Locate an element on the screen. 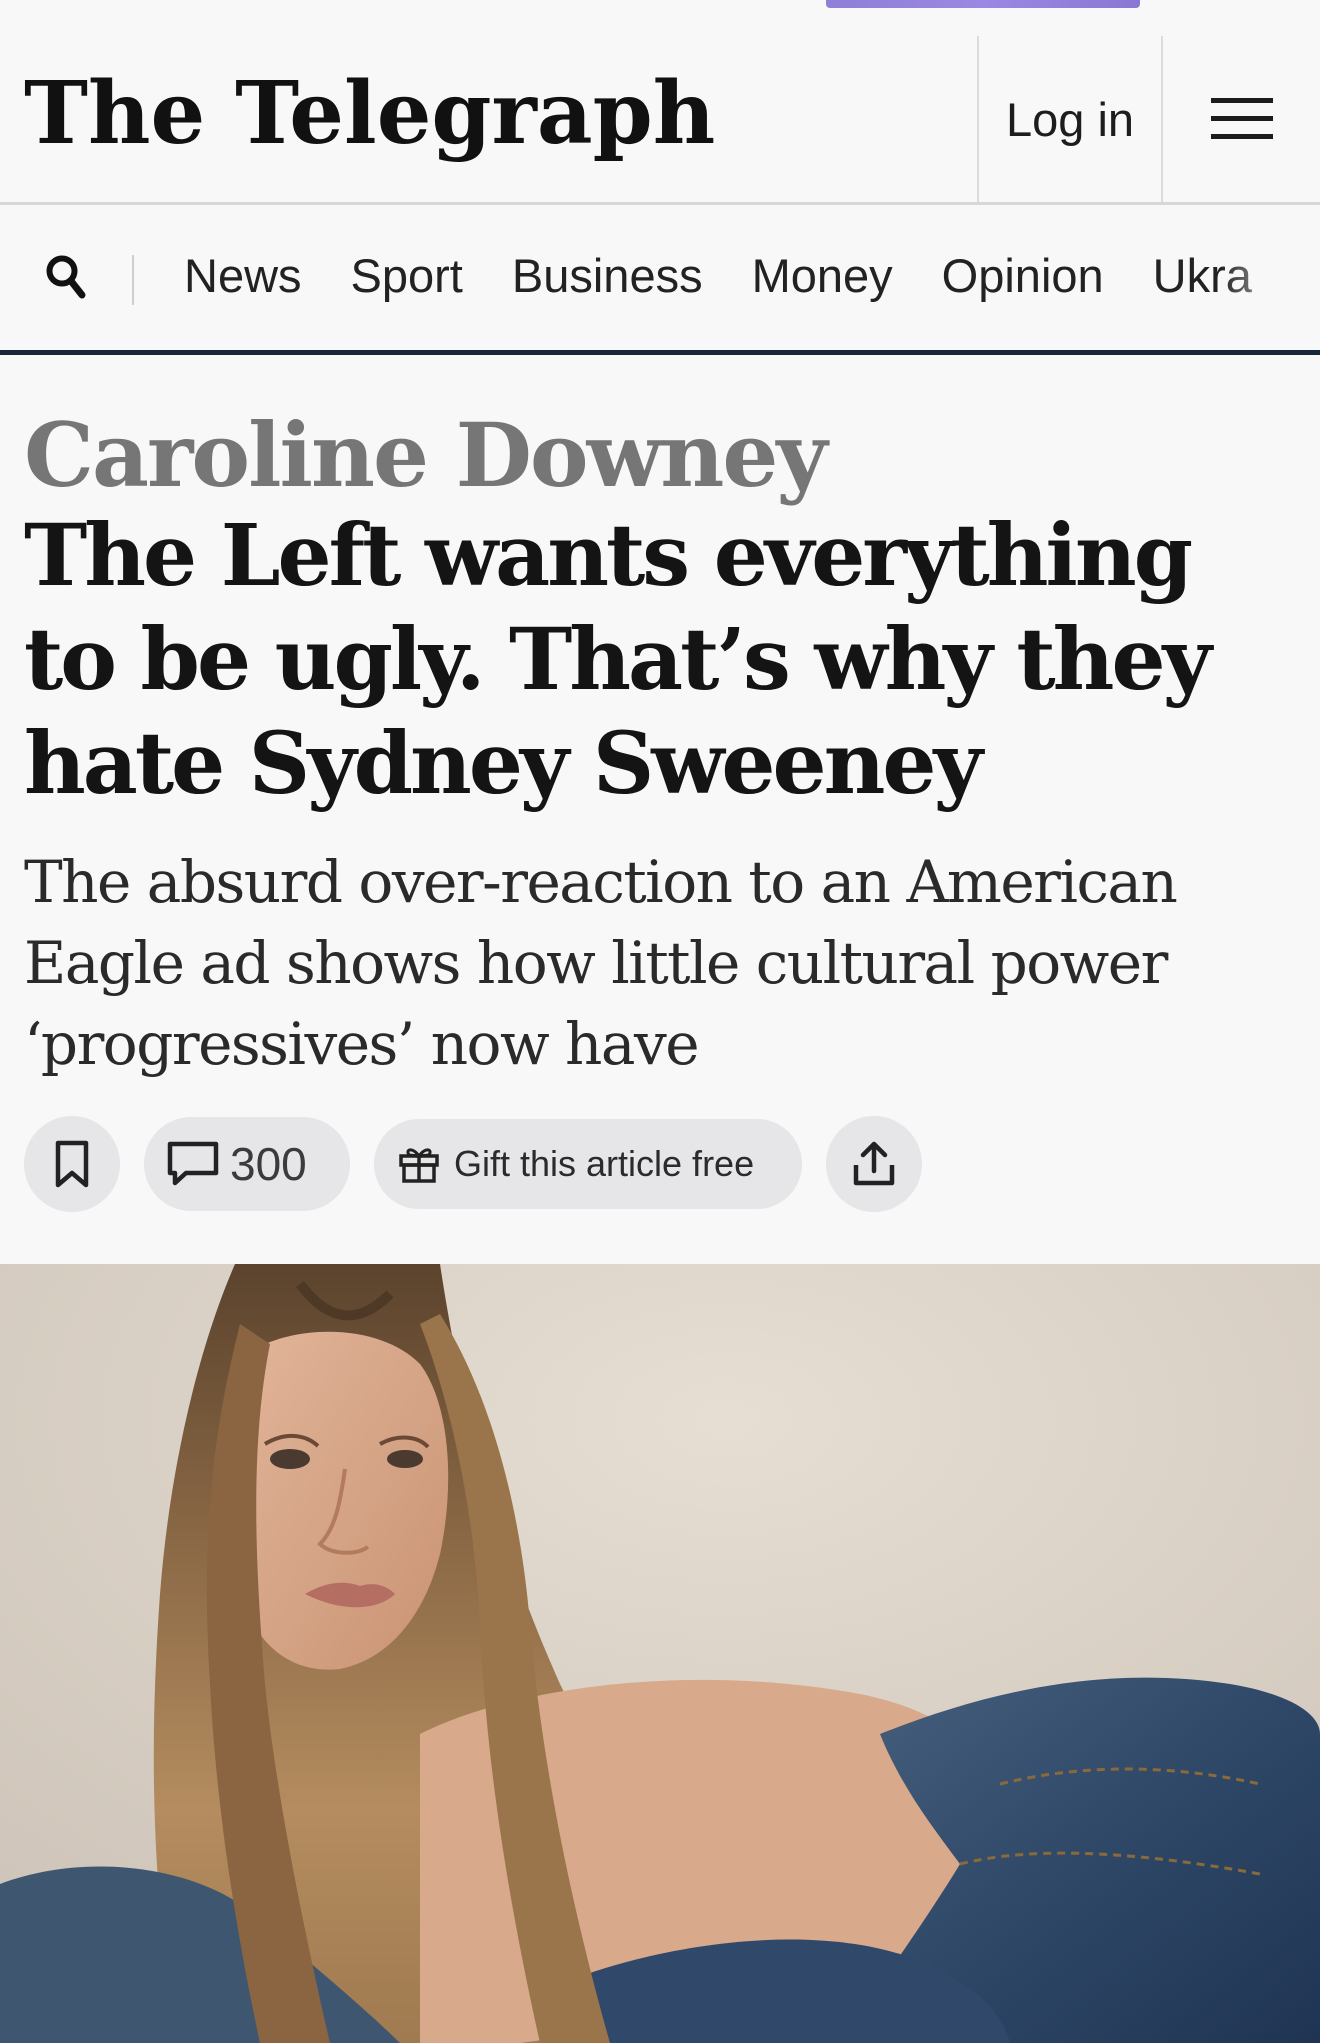 The height and width of the screenshot is (2043, 1320). search-button is located at coordinates (66, 277).